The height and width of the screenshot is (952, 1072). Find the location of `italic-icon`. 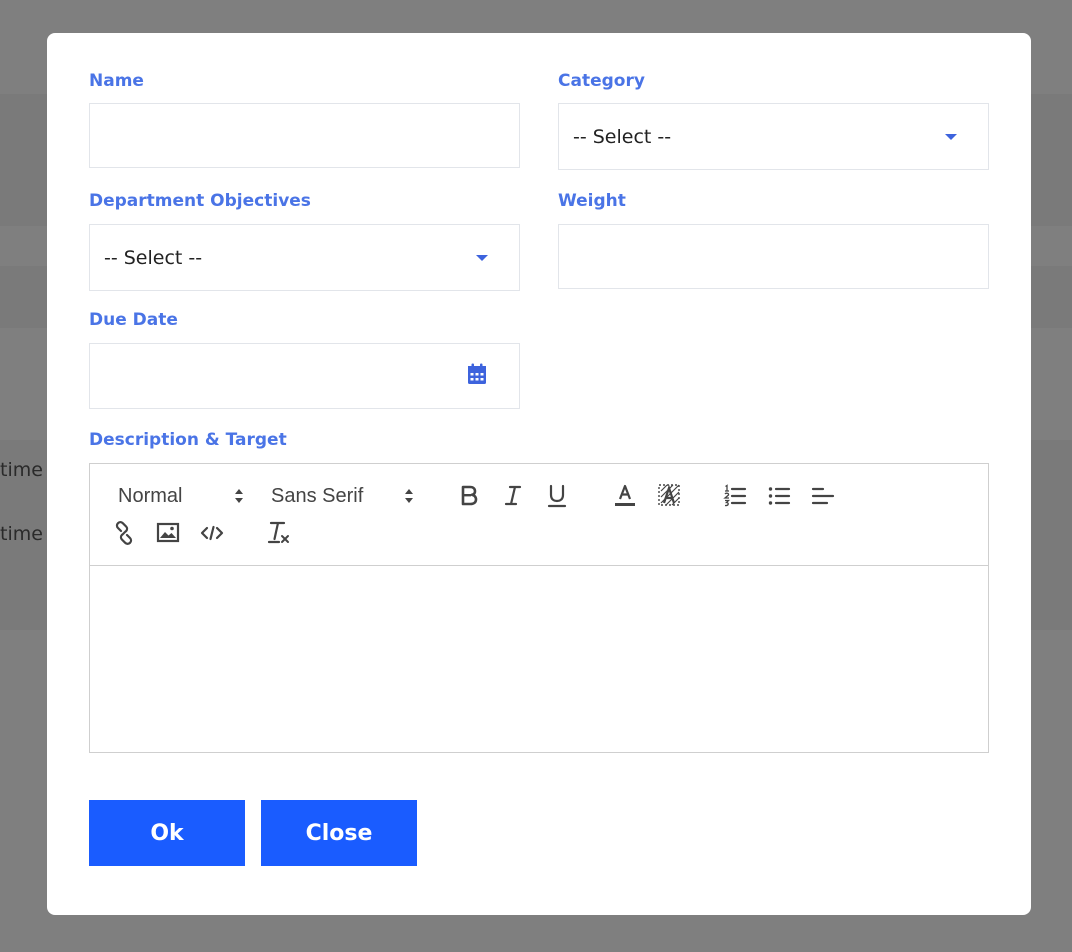

italic-icon is located at coordinates (513, 495).